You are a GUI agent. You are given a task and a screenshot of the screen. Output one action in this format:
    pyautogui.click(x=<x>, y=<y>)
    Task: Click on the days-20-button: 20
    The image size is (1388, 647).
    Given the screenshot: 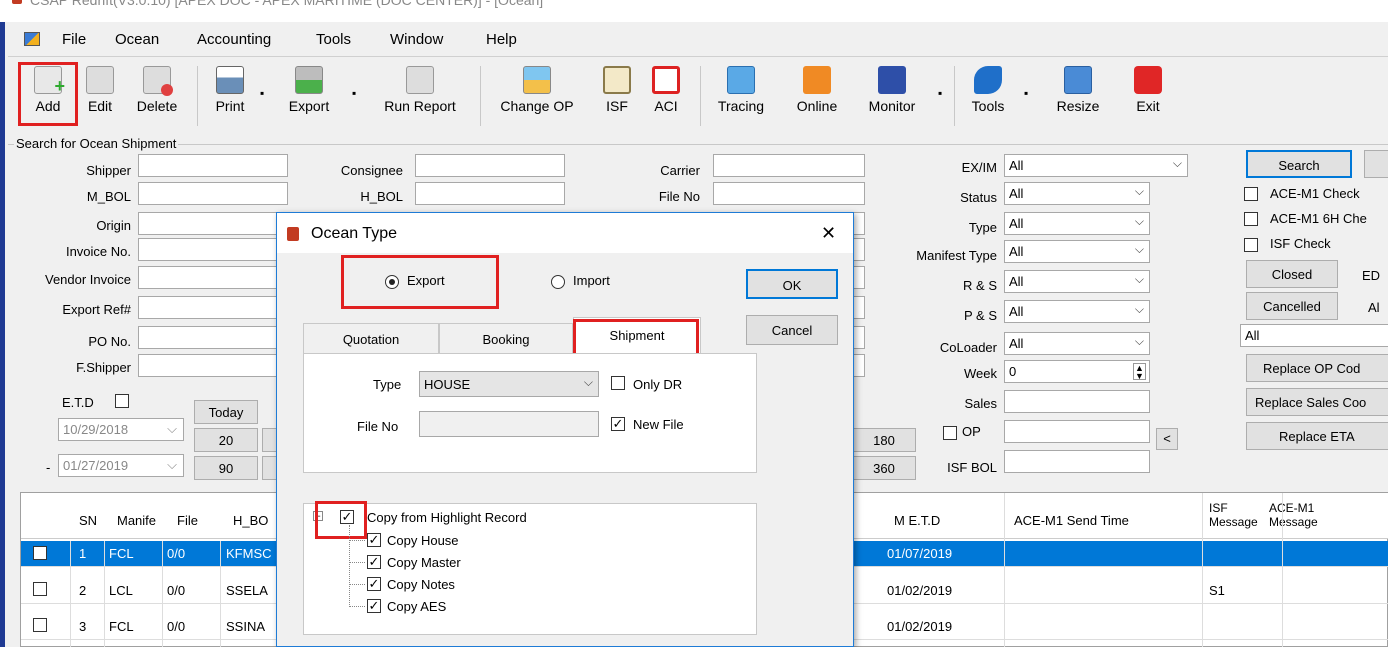 What is the action you would take?
    pyautogui.click(x=226, y=440)
    